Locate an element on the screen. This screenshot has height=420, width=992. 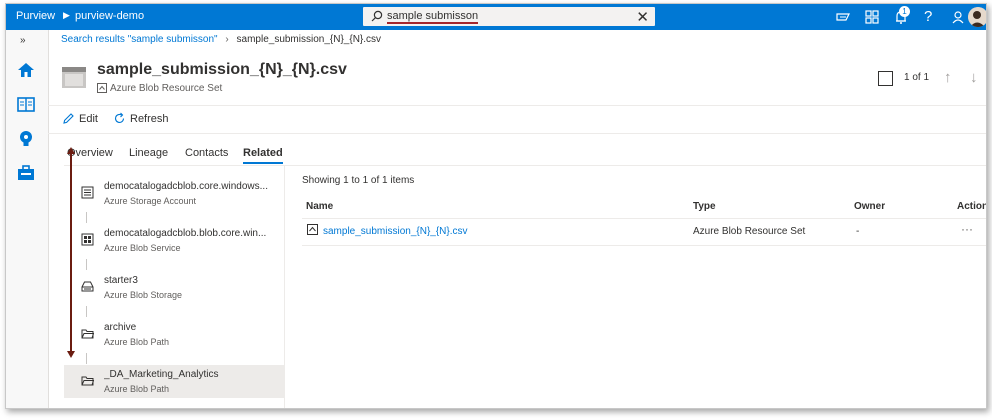
column-header-type: Type is located at coordinates (704, 206).